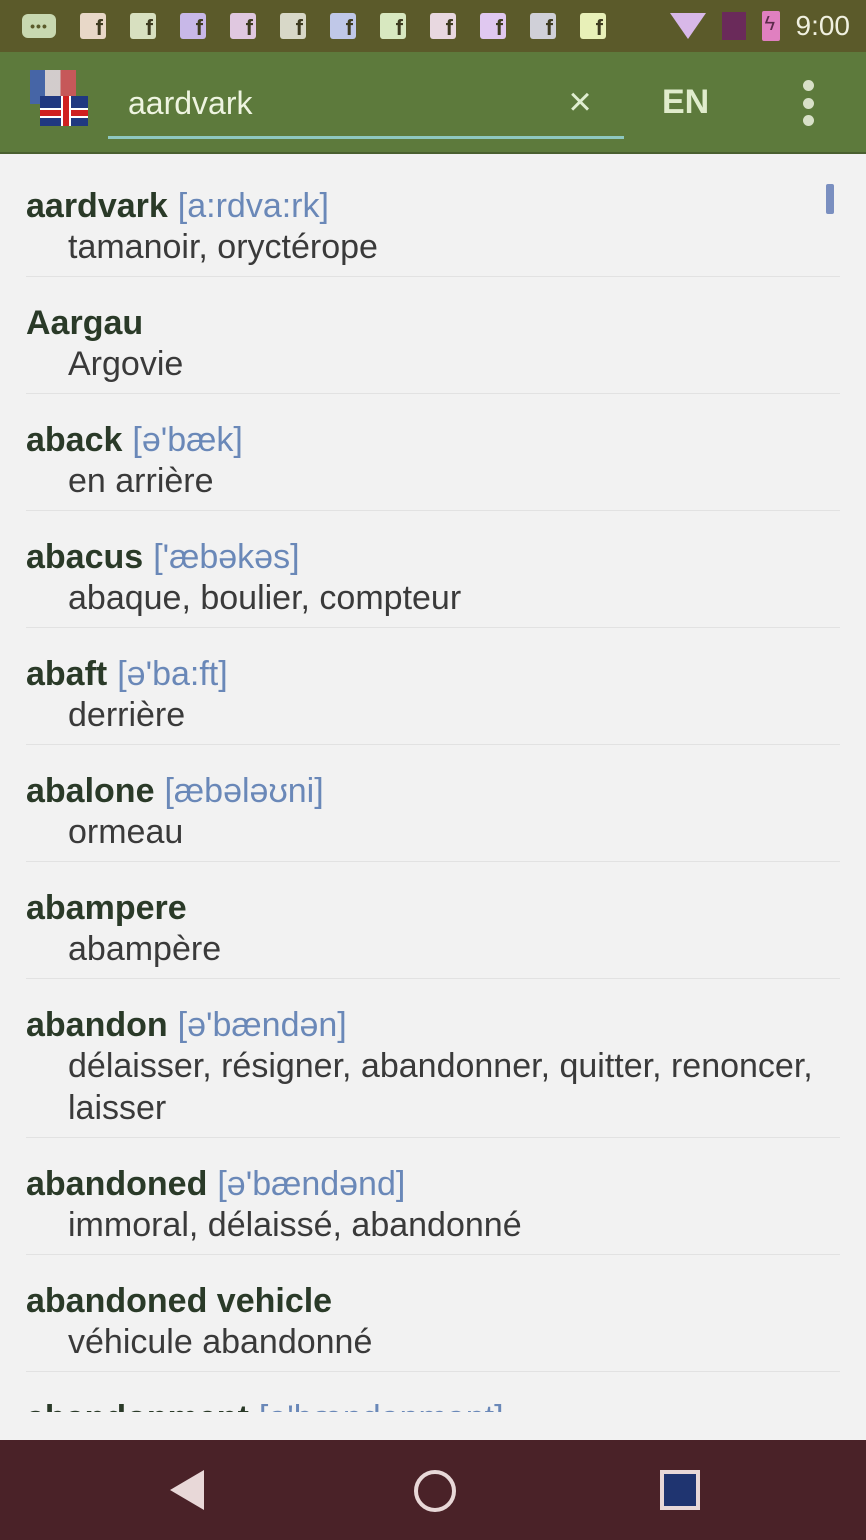 The height and width of the screenshot is (1540, 866). What do you see at coordinates (90, 791) in the screenshot?
I see `entry-word: abalone` at bounding box center [90, 791].